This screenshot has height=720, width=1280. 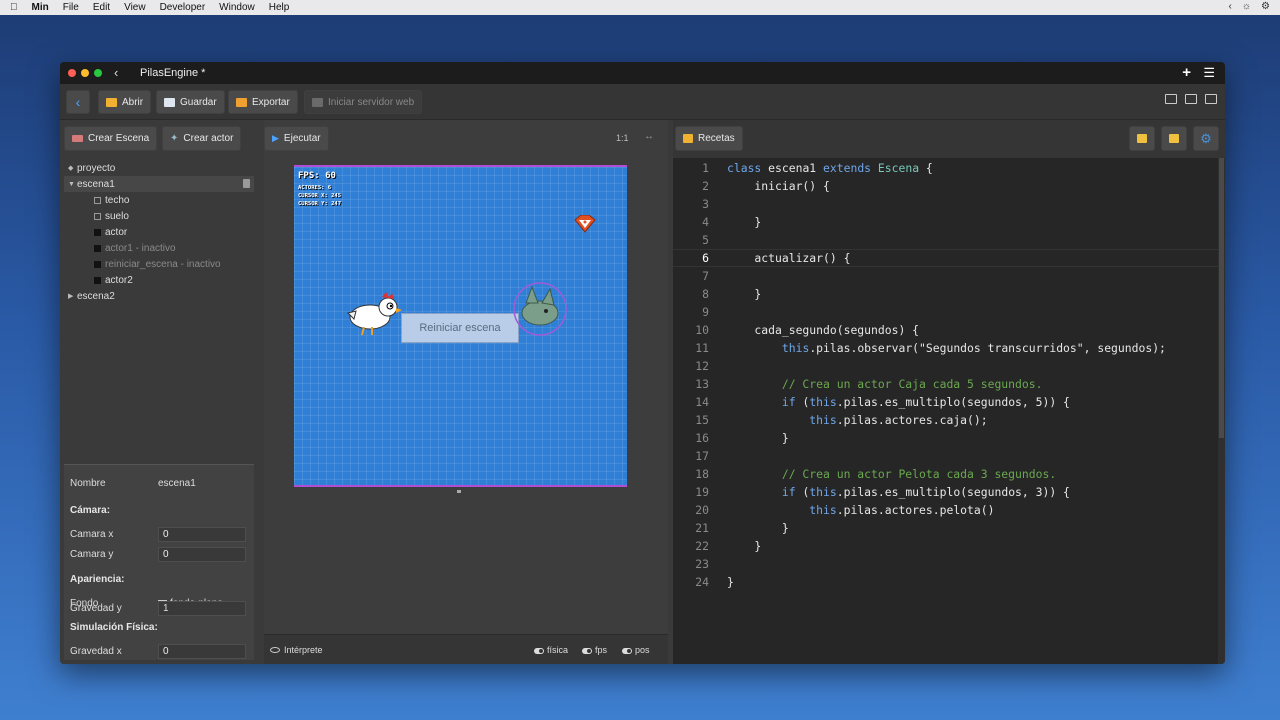 I want to click on code-line: 12, so click(x=945, y=366).